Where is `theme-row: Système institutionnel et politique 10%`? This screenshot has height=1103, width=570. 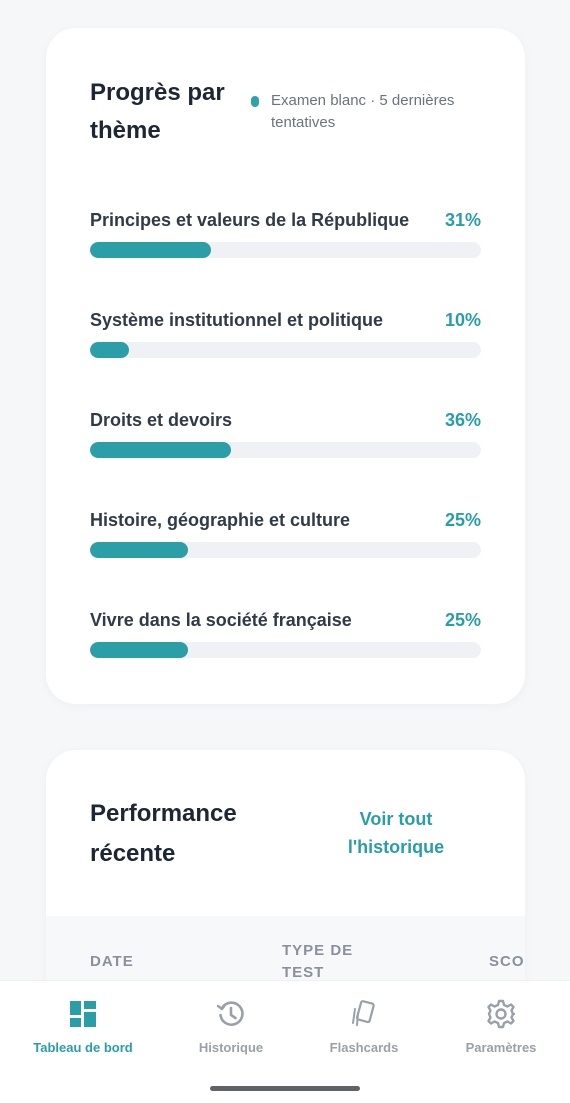
theme-row: Système institutionnel et politique 10% is located at coordinates (285, 333).